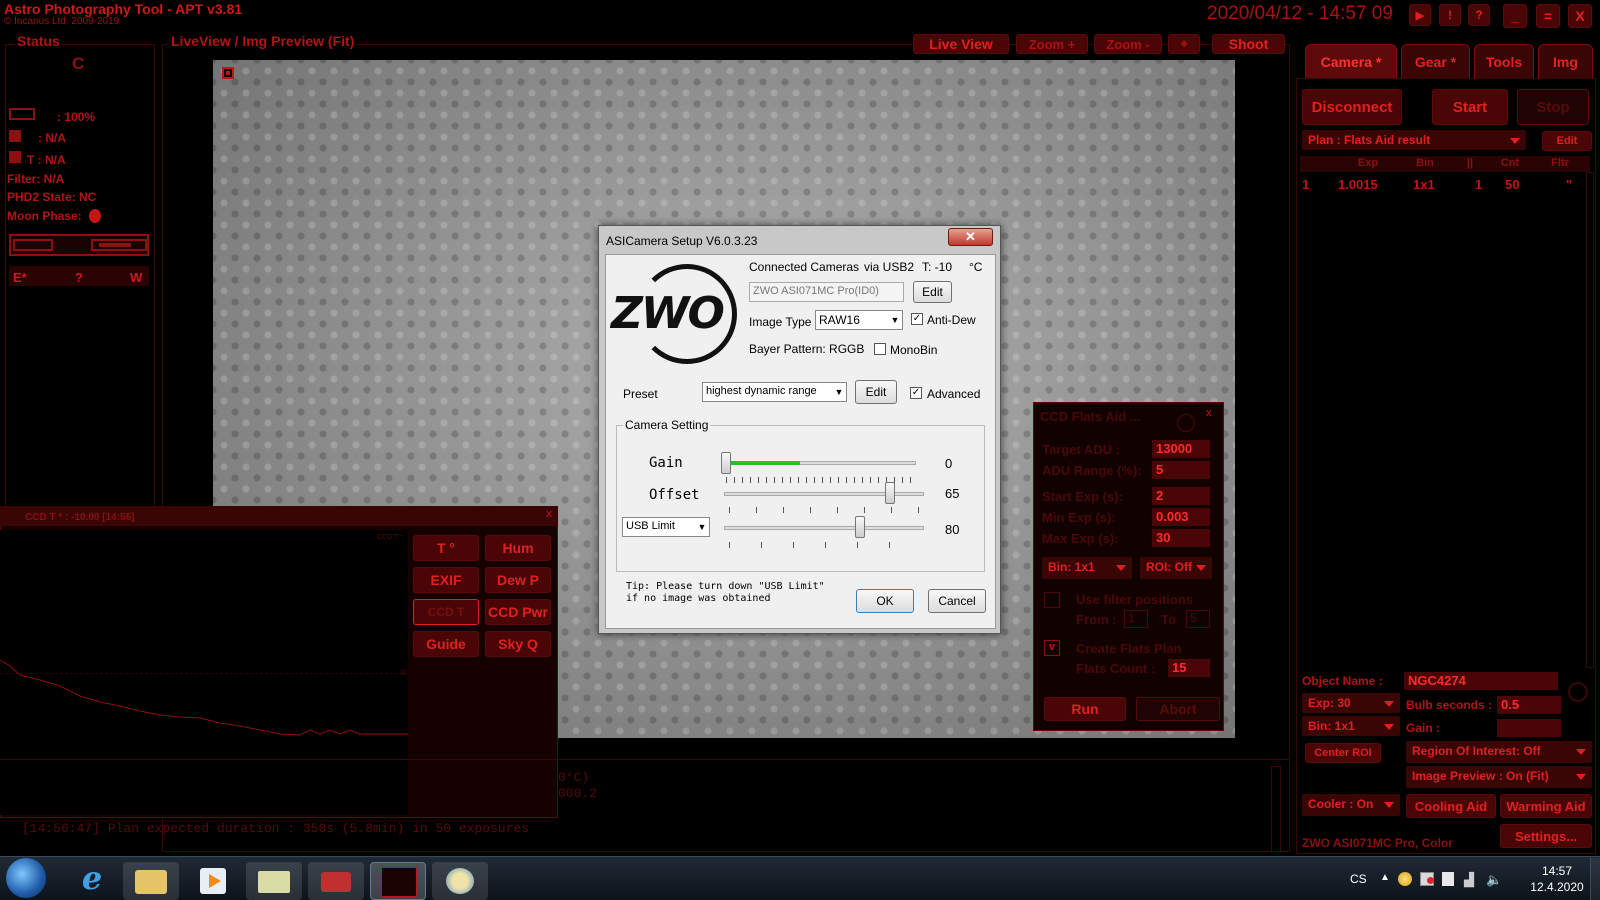  Describe the element at coordinates (1343, 753) in the screenshot. I see `center-roi-button: Center ROI` at that location.